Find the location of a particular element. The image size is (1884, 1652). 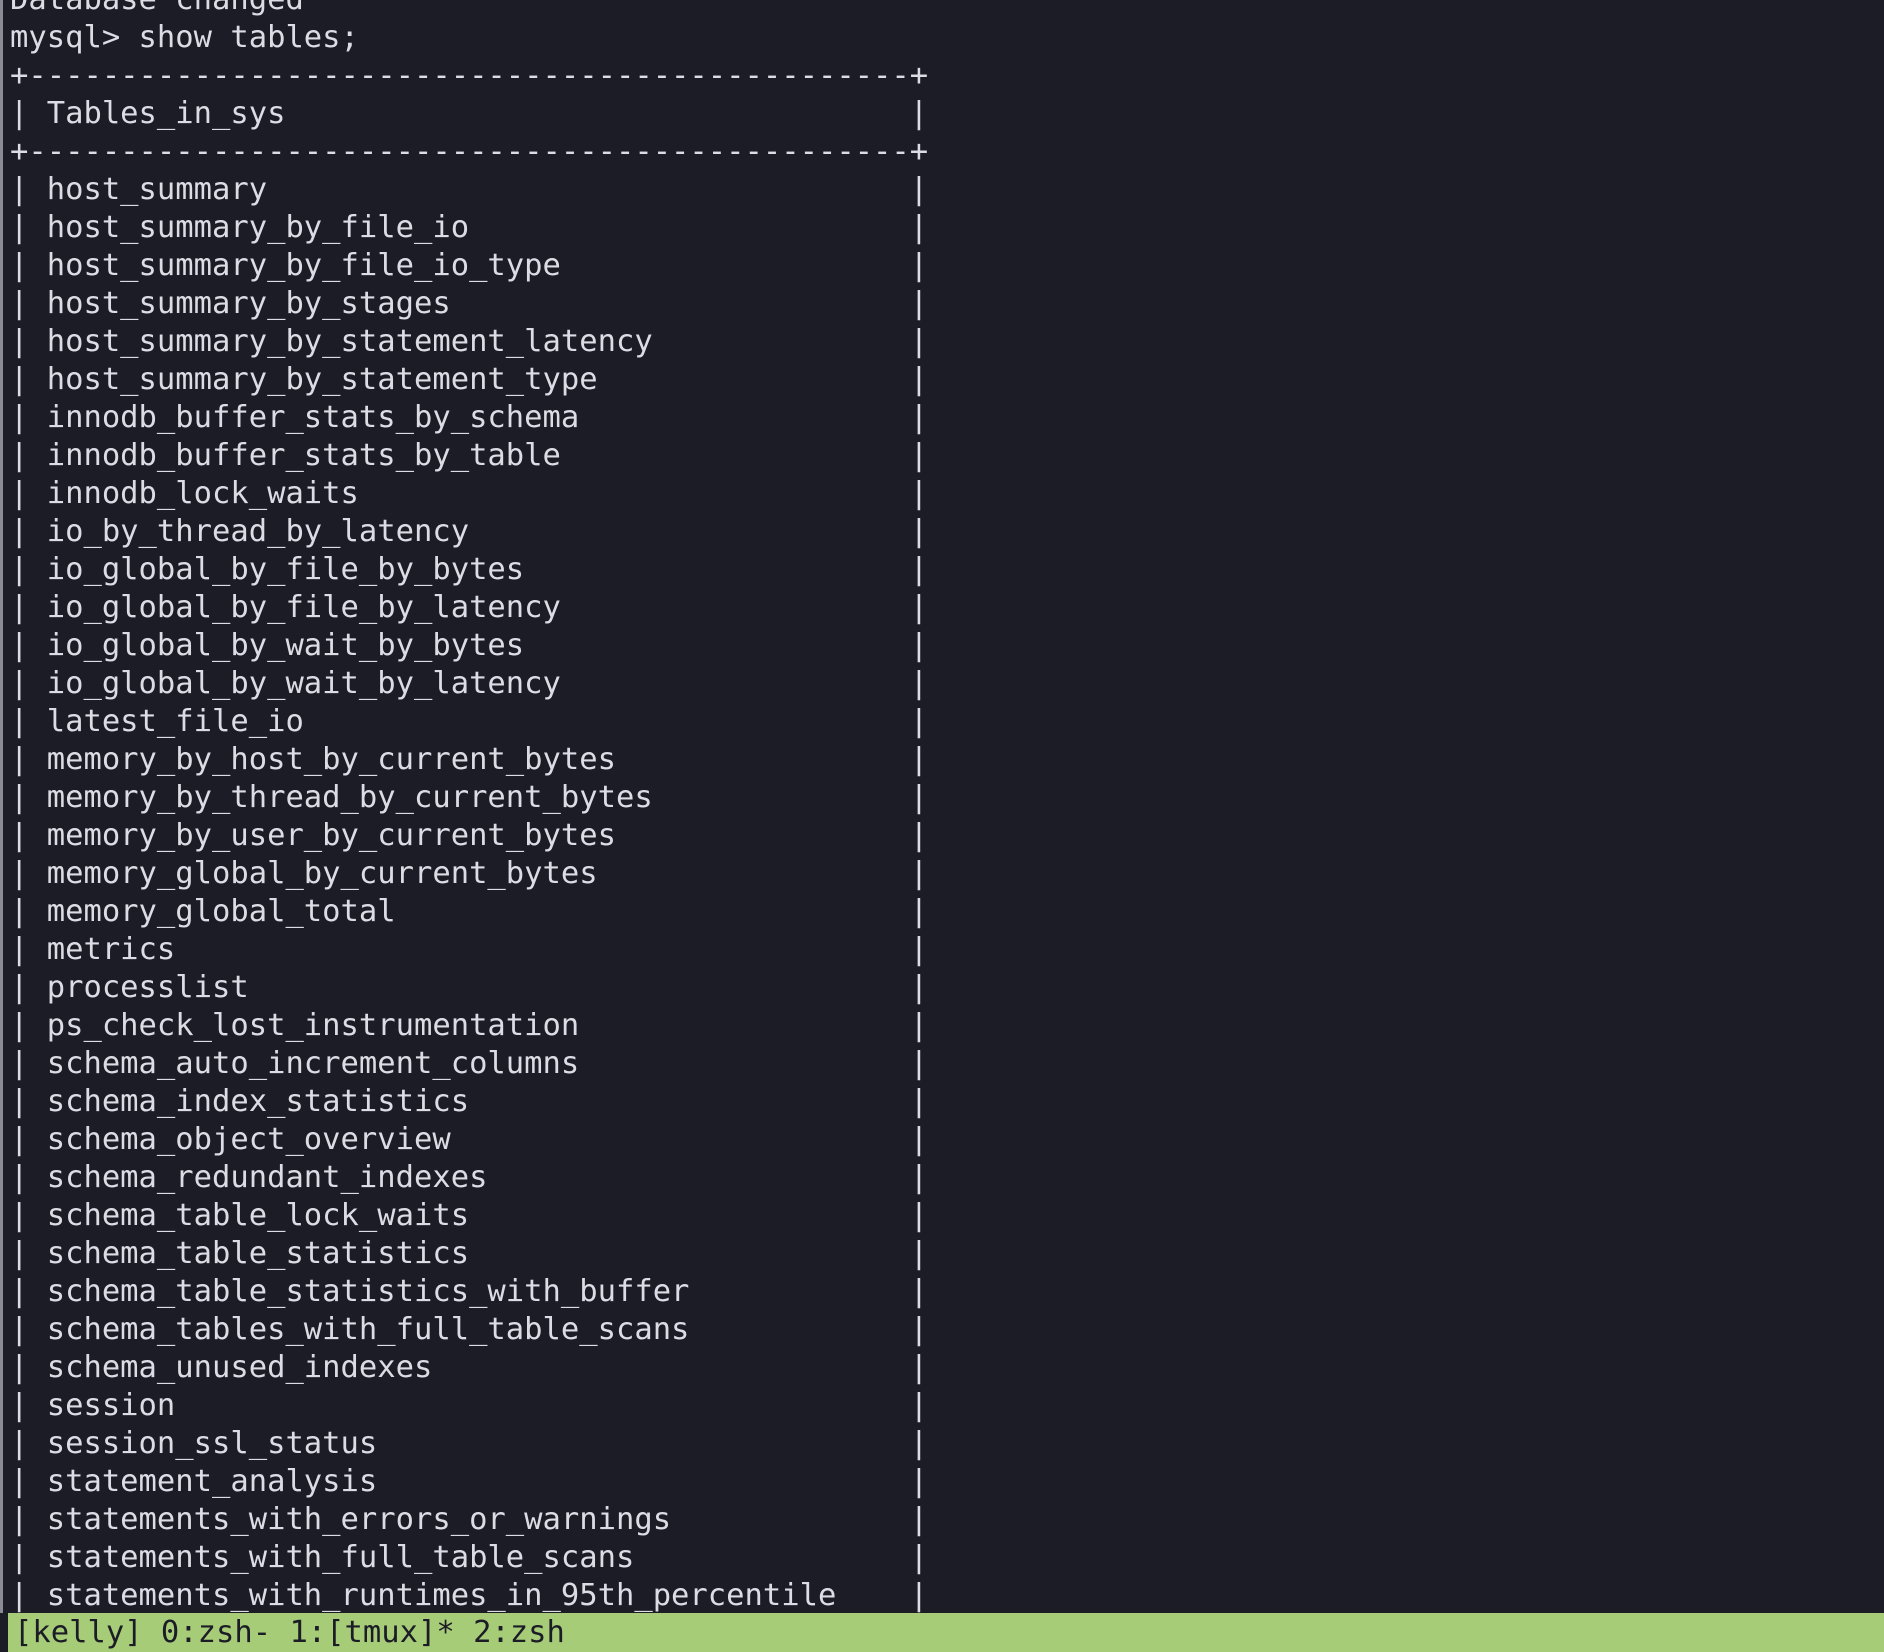

table-row: | schema_auto_increment_columns | is located at coordinates (469, 1063).